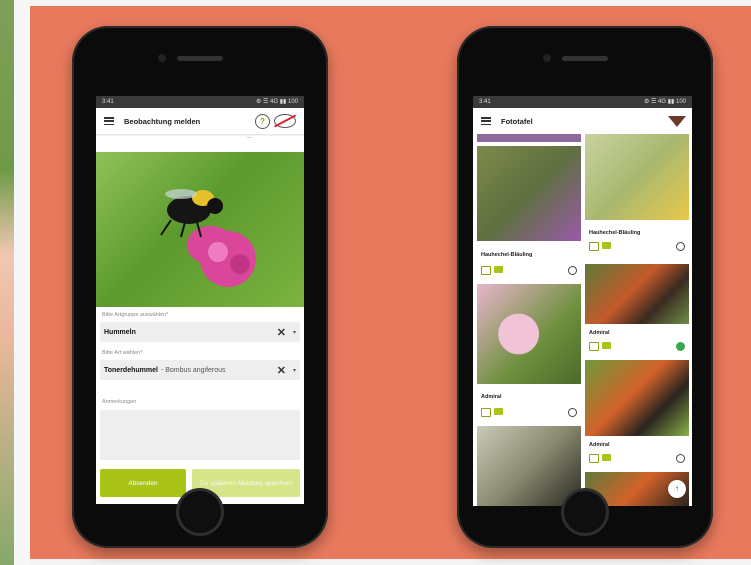 Image resolution: width=751 pixels, height=565 pixels. What do you see at coordinates (677, 489) in the screenshot?
I see `scroll-up-icon: ↑` at bounding box center [677, 489].